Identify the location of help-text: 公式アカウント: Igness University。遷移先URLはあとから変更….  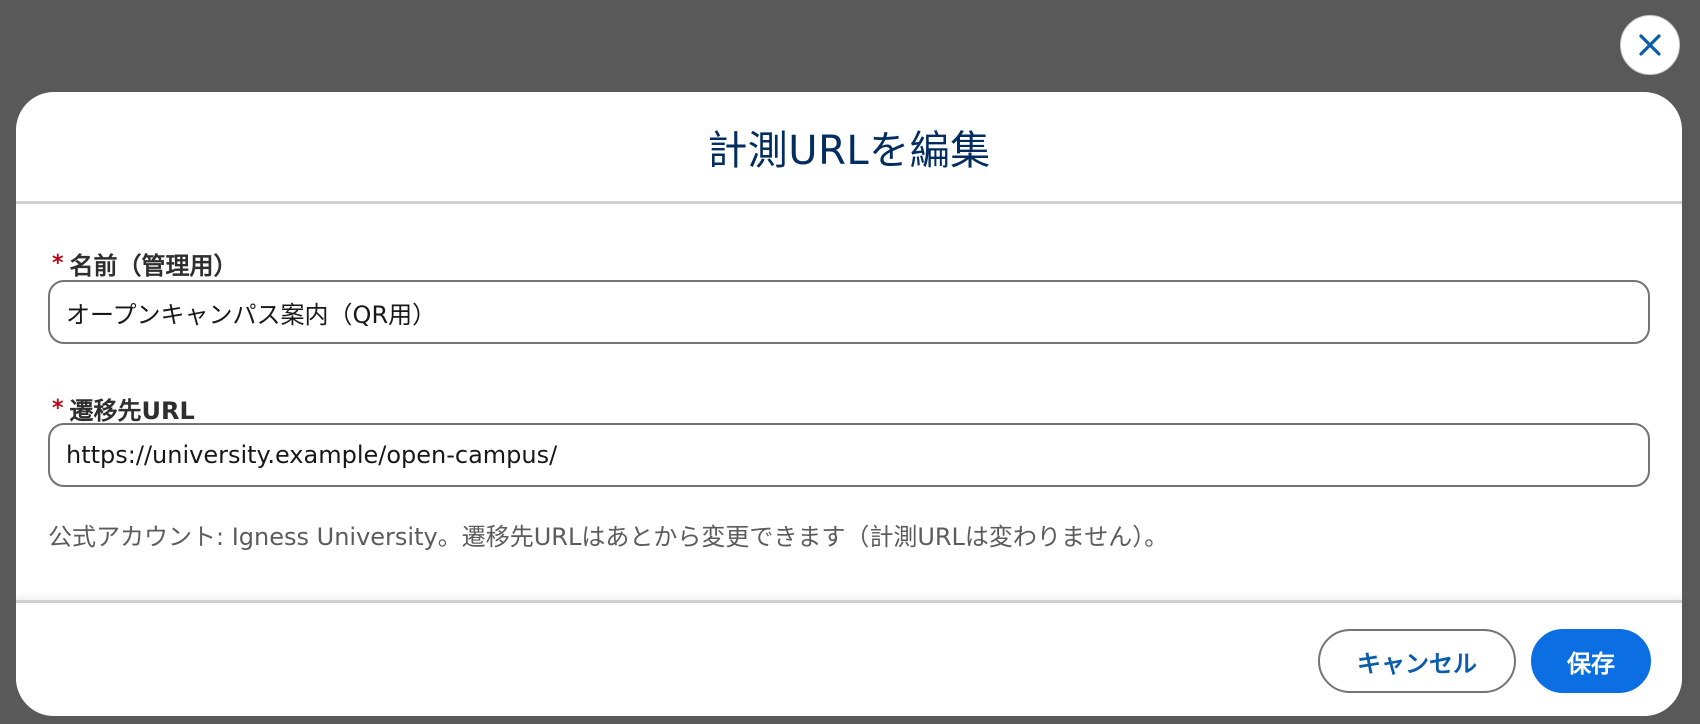
(608, 537).